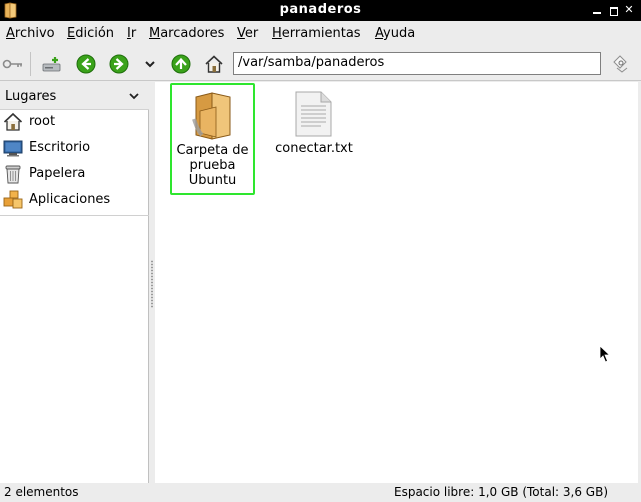  I want to click on maximize-button, so click(613, 10).